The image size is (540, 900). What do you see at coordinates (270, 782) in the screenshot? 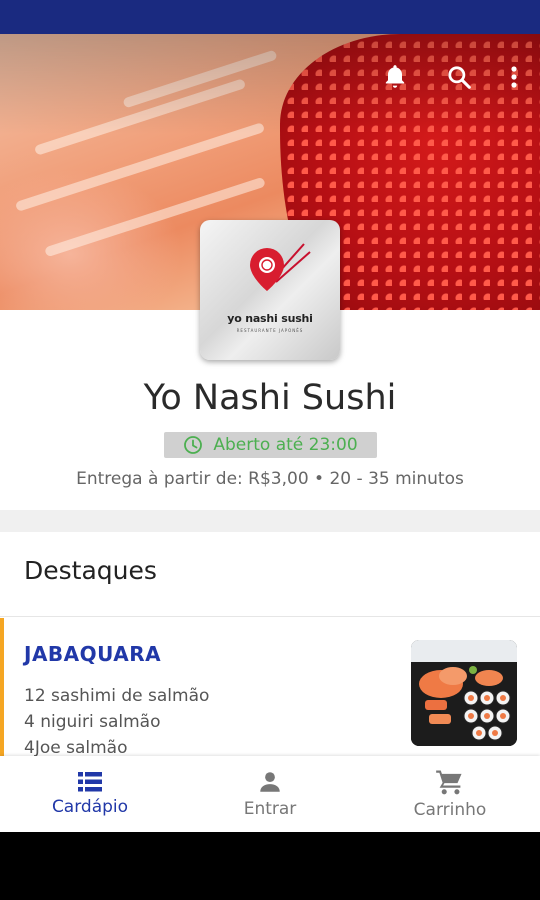
I see `person-icon` at bounding box center [270, 782].